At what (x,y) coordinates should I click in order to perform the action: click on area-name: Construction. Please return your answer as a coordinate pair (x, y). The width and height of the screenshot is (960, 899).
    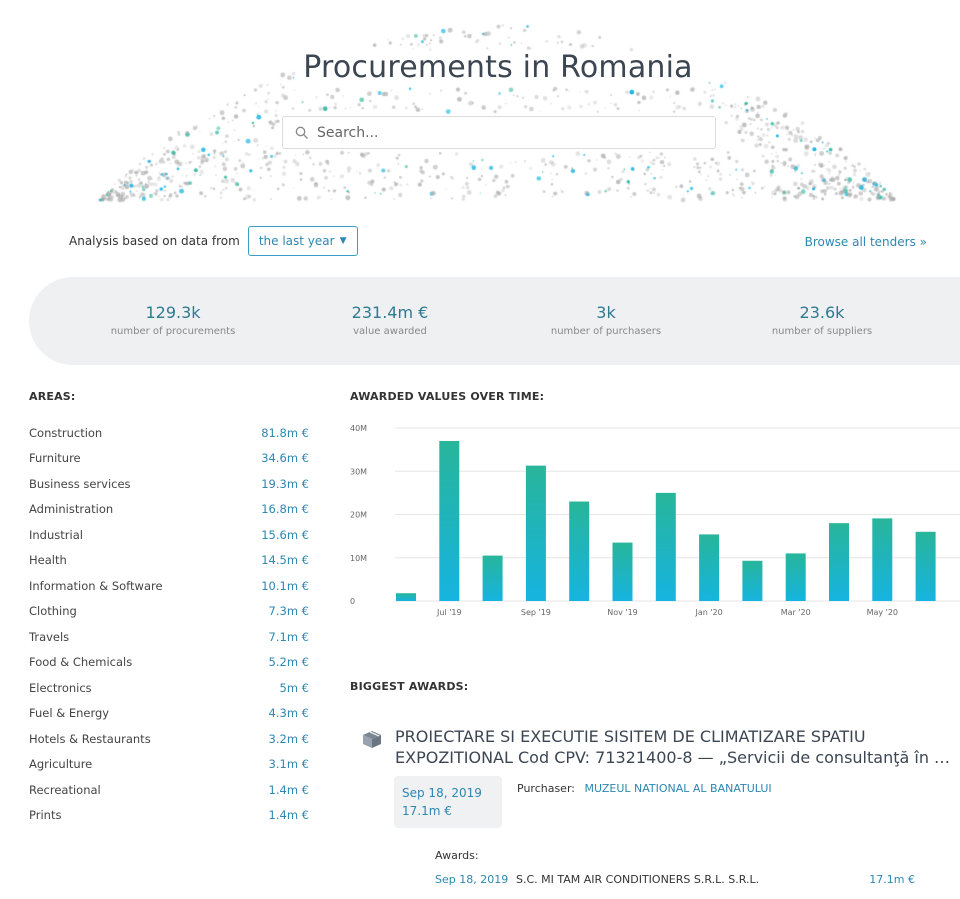
    Looking at the image, I should click on (66, 432).